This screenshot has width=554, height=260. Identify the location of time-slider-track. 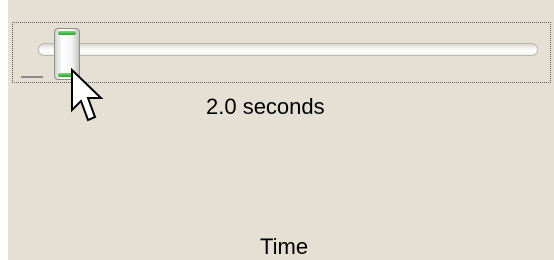
(288, 49).